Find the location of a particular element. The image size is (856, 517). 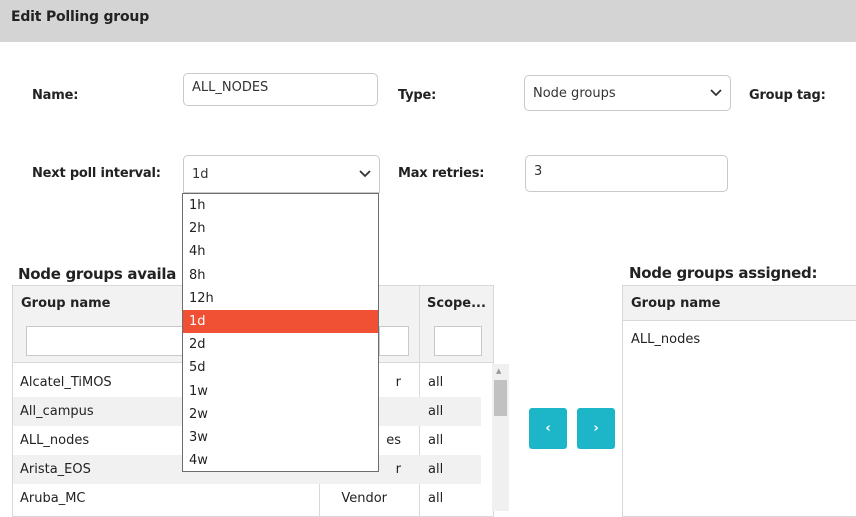

interval-option: 1h is located at coordinates (280, 205).